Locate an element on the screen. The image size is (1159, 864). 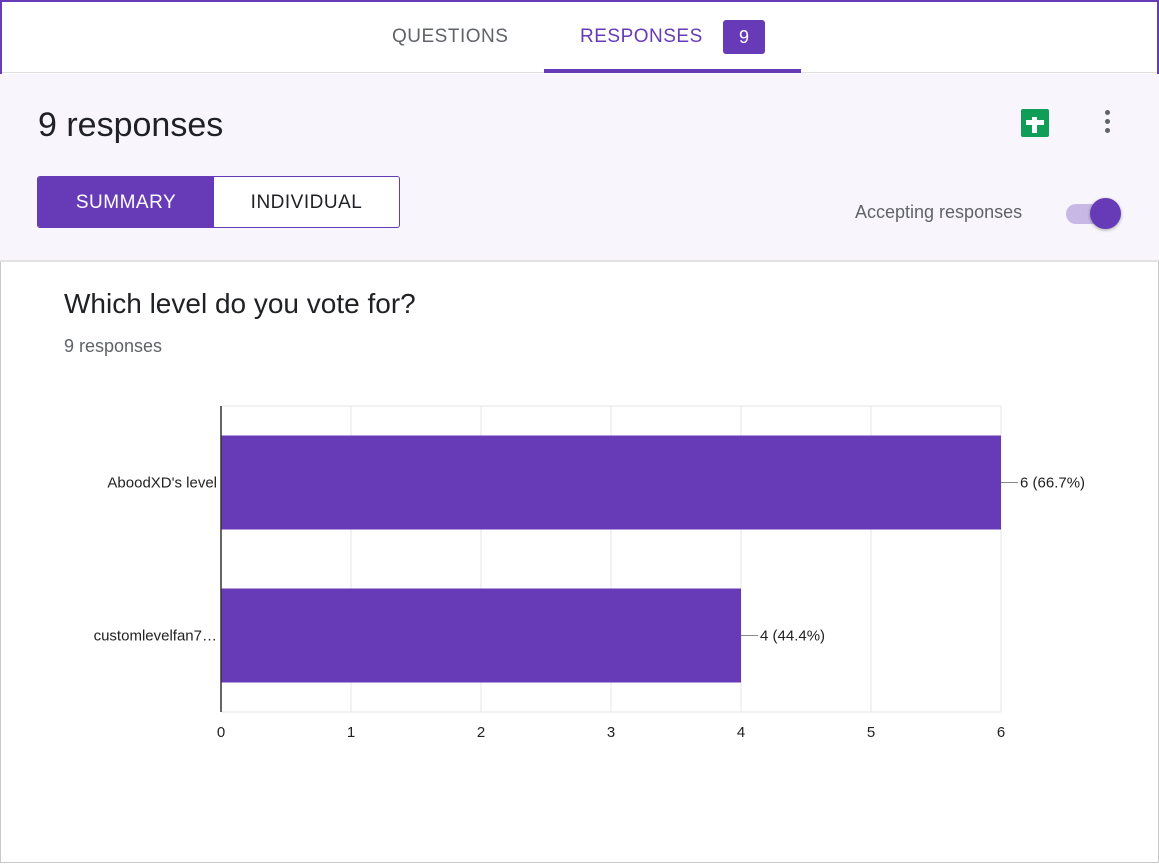
accepting-toggle-knob is located at coordinates (1105, 213).